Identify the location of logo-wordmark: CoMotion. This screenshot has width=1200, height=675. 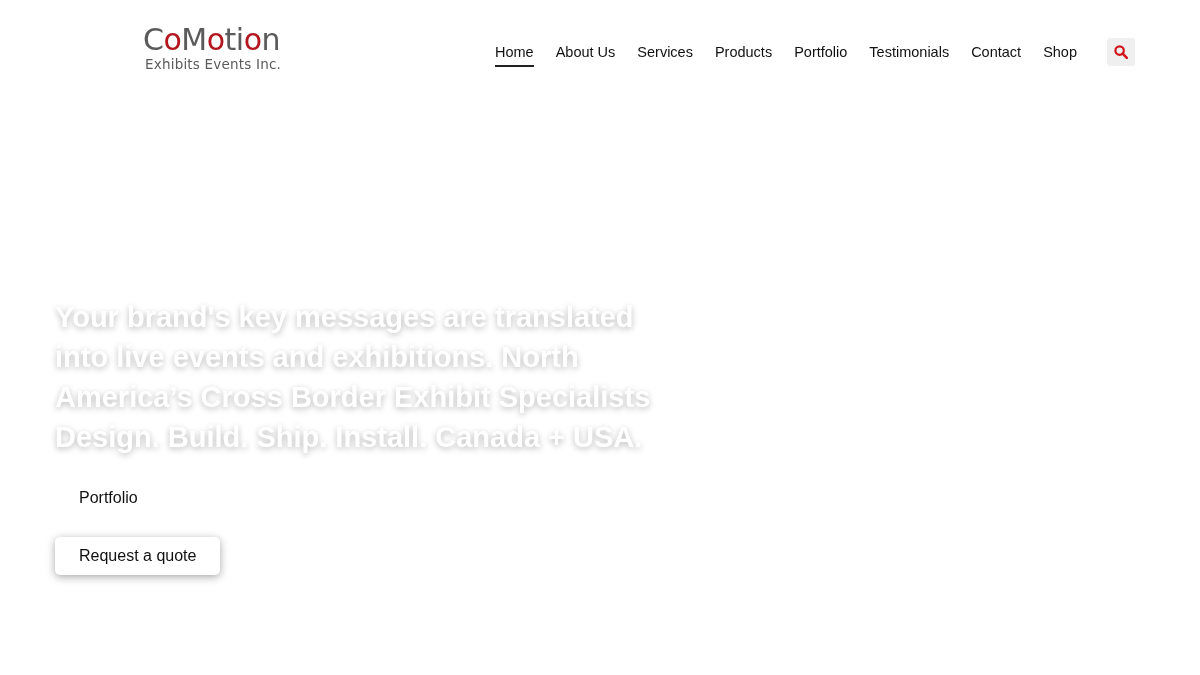
(212, 39).